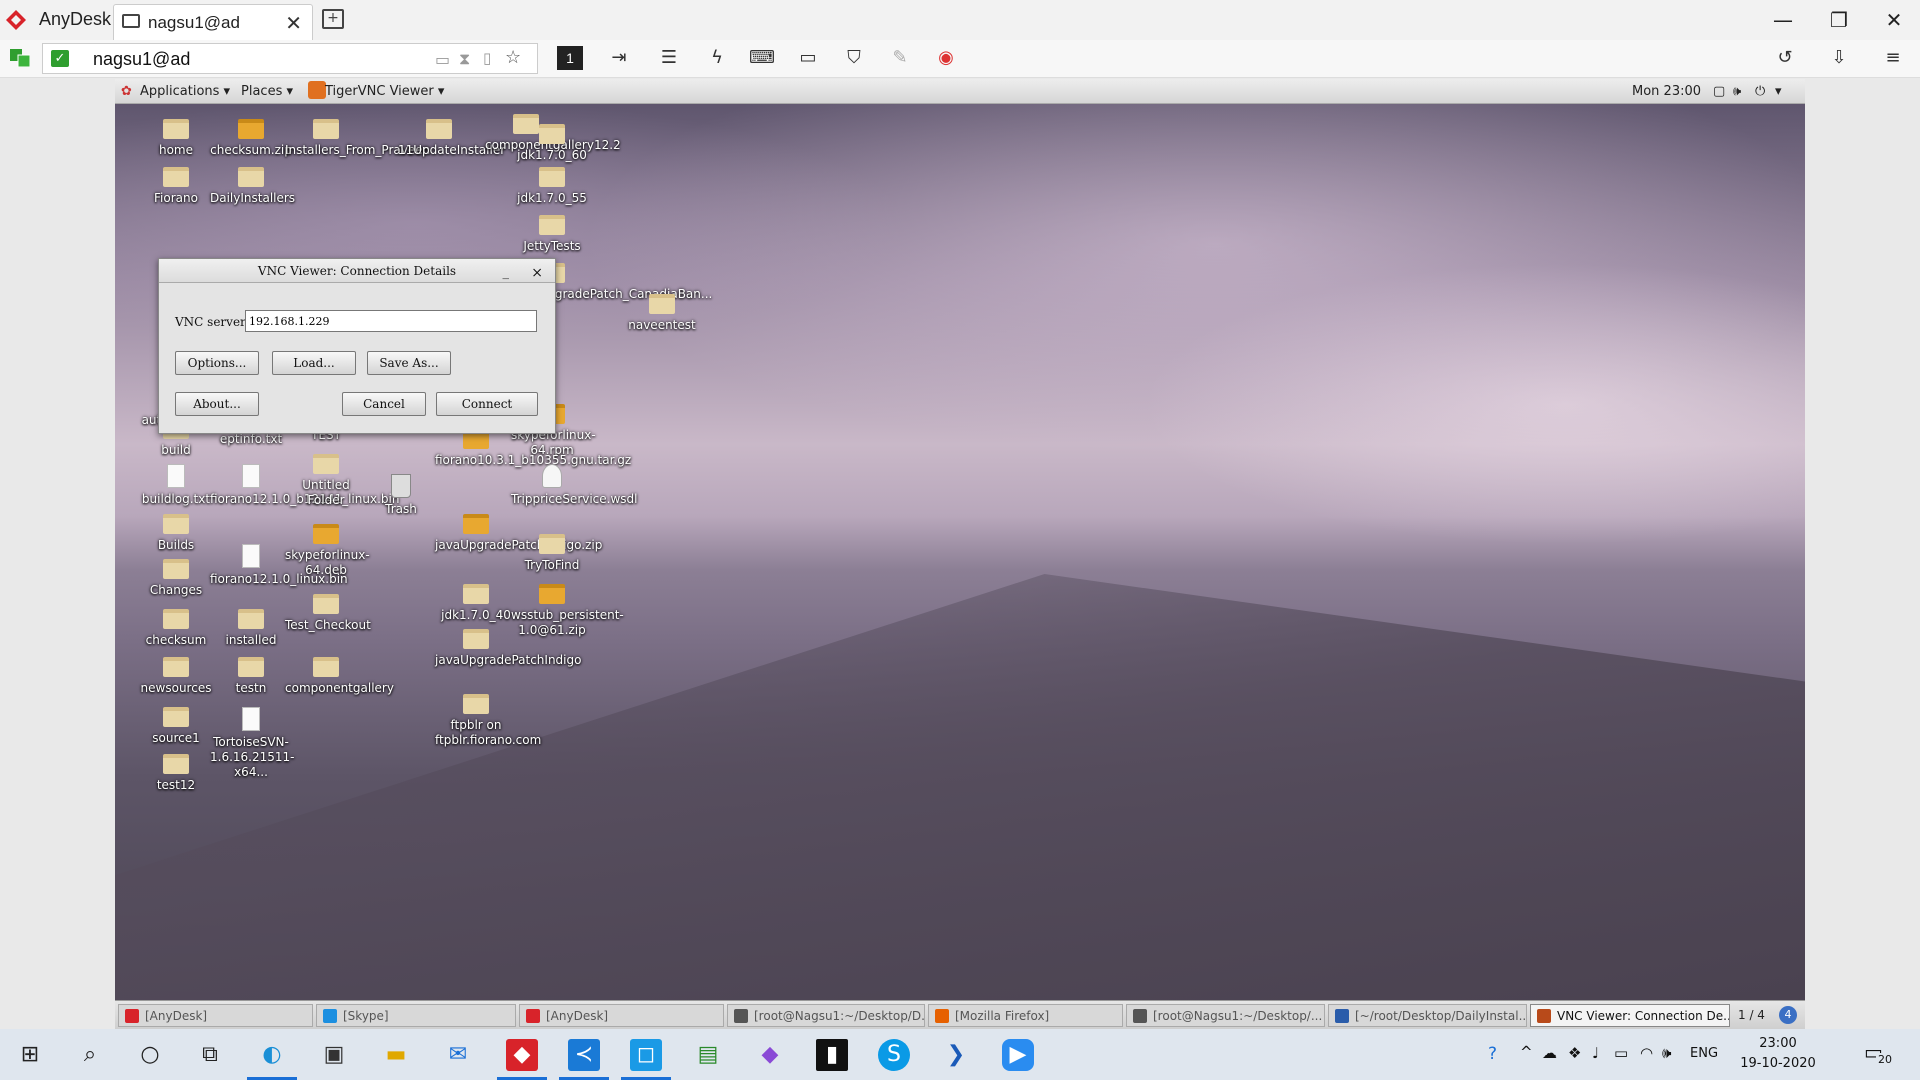 This screenshot has height=1080, width=1920. Describe the element at coordinates (176, 485) in the screenshot. I see `desktop-icon: buildlog.txt` at that location.